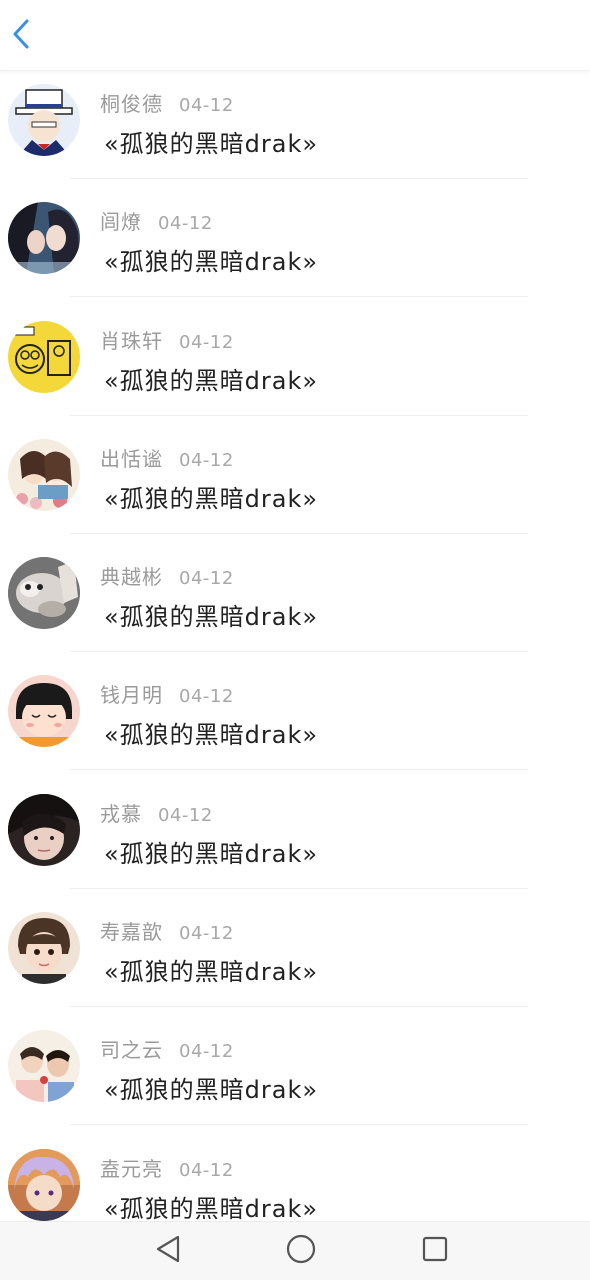  What do you see at coordinates (167, 1048) in the screenshot?
I see `commenter-name: 司之云 04-12` at bounding box center [167, 1048].